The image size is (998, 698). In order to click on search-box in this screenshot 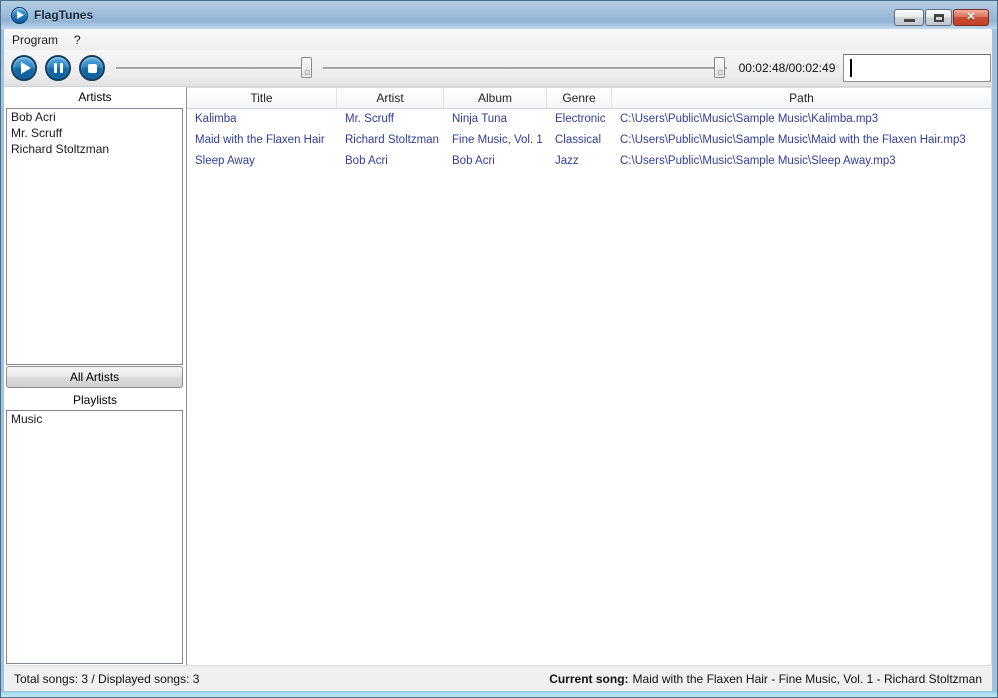, I will do `click(917, 68)`.